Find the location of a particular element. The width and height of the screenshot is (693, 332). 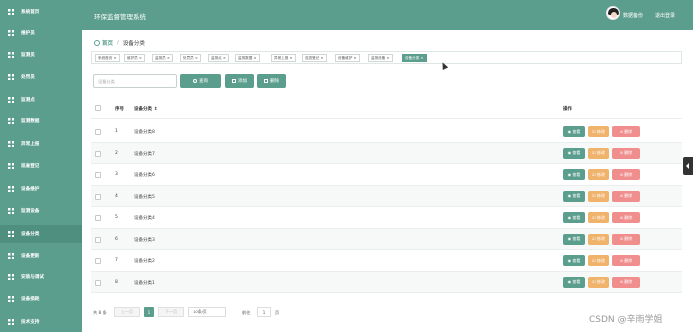

search-button: 查询 is located at coordinates (200, 81).